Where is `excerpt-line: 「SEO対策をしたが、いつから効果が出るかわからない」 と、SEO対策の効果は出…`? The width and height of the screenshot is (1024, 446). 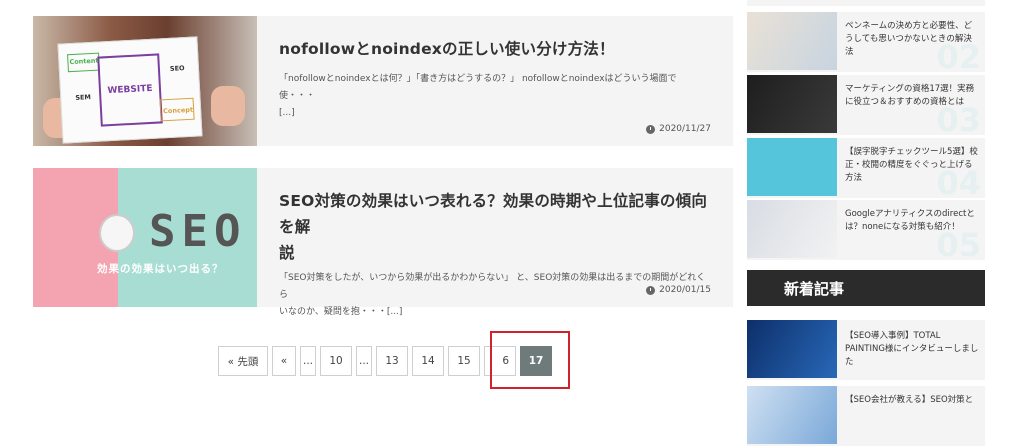 excerpt-line: 「SEO対策をしたが、いつから効果が出るかわからない」 と、SEO対策の効果は出… is located at coordinates (492, 286).